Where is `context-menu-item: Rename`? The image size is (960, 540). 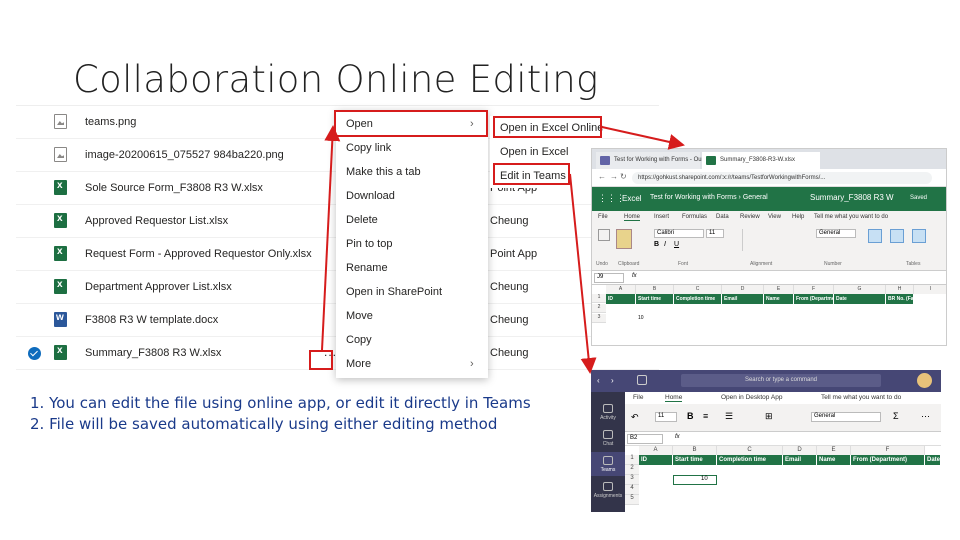 context-menu-item: Rename is located at coordinates (367, 268).